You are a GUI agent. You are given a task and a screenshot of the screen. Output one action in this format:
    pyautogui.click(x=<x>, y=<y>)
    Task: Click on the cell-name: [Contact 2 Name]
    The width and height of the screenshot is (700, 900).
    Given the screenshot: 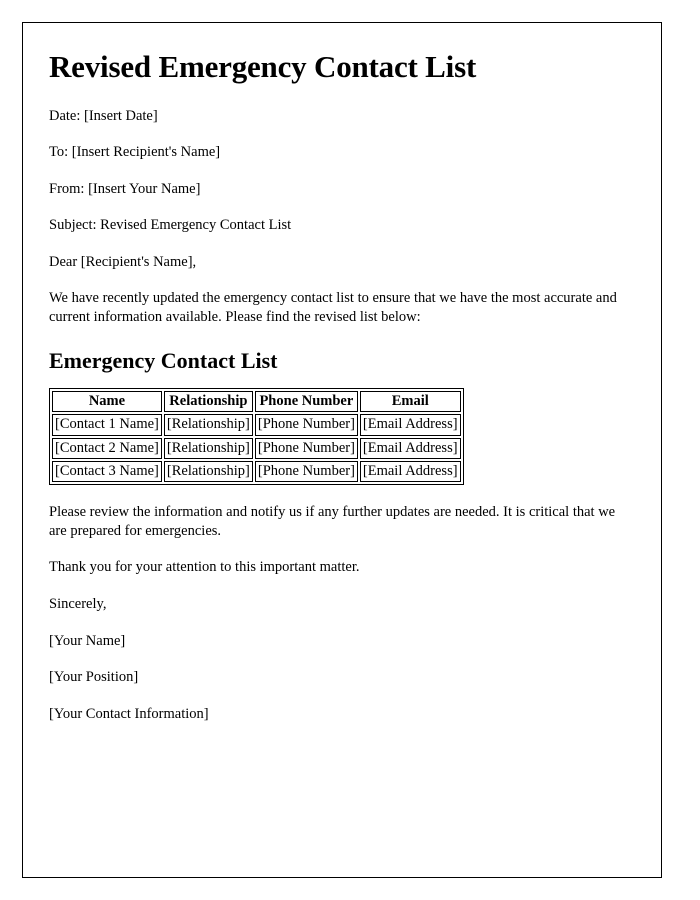 What is the action you would take?
    pyautogui.click(x=107, y=448)
    